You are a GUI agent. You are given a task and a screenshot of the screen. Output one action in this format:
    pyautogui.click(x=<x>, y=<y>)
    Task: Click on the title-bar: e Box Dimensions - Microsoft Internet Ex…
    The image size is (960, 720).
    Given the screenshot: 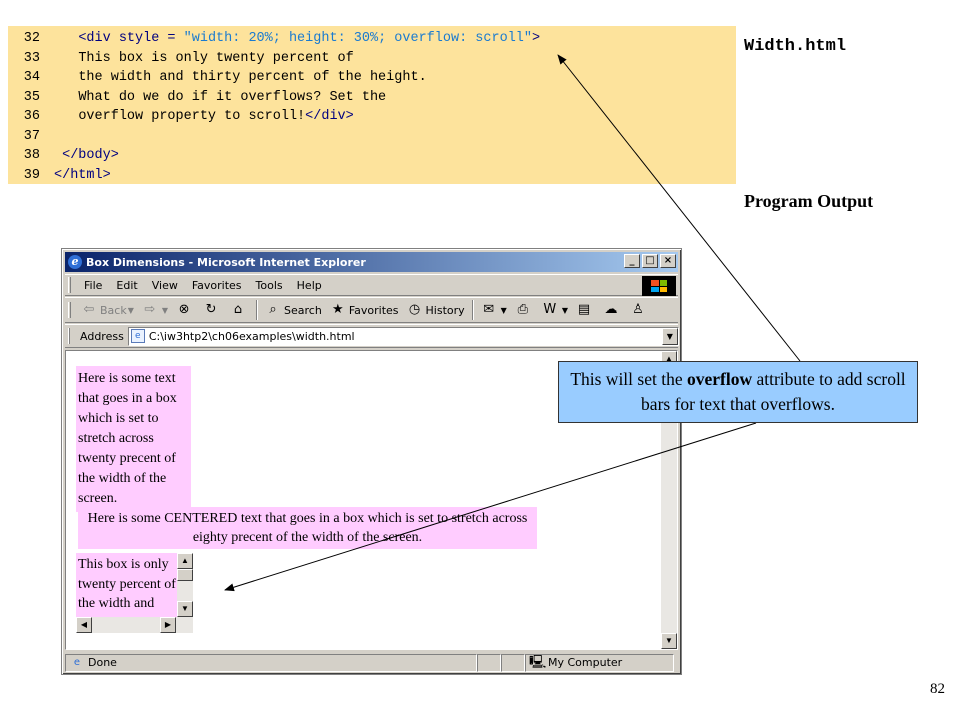 What is the action you would take?
    pyautogui.click(x=371, y=262)
    